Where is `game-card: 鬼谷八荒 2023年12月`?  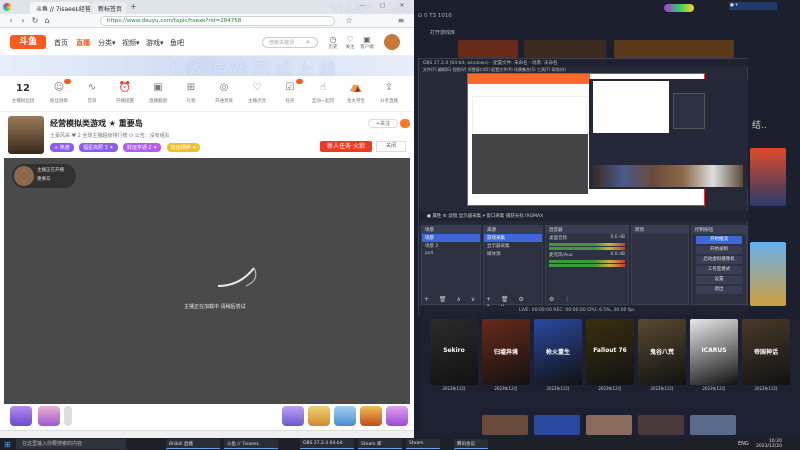
game-card: 鬼谷八荒 2023年12月 is located at coordinates (662, 355).